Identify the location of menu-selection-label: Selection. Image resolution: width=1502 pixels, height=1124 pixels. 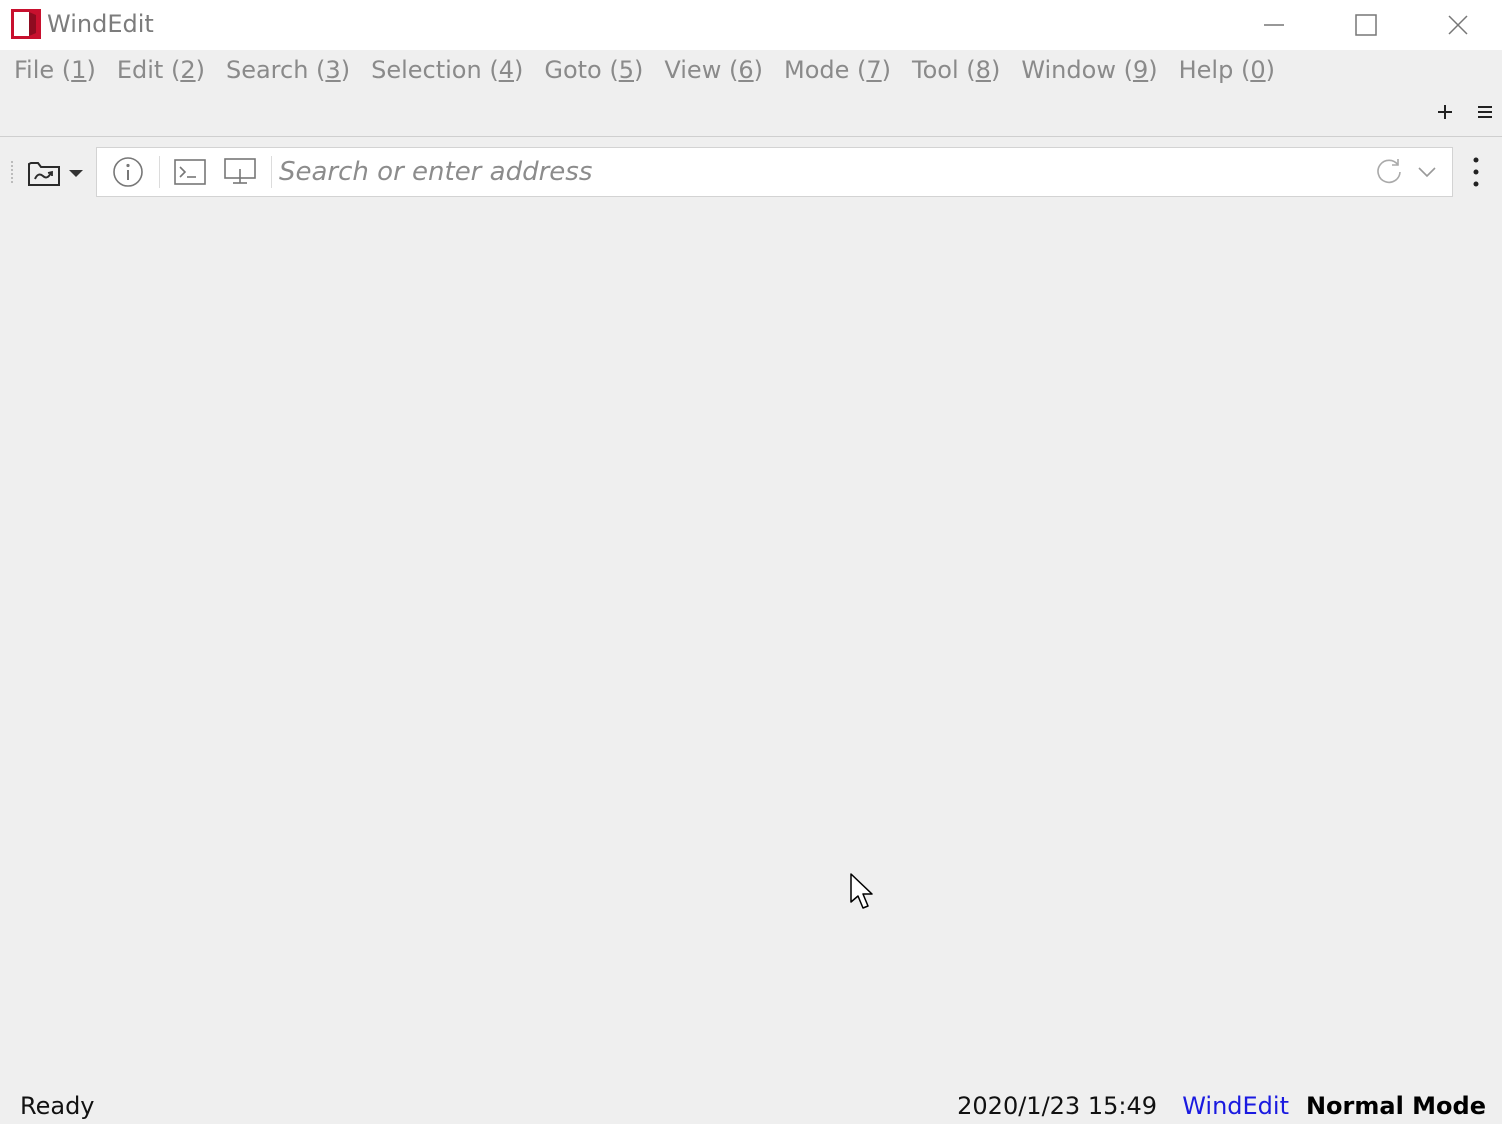
(426, 70).